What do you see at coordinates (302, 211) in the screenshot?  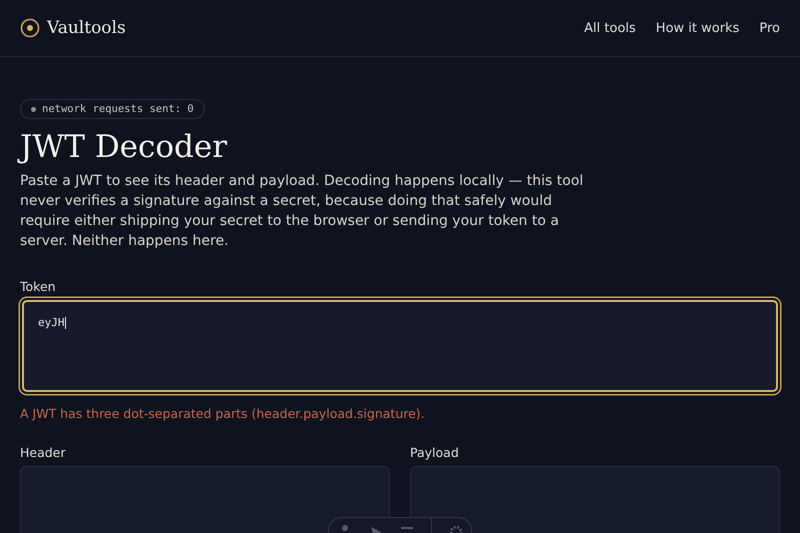 I see `intro-text: Paste a JWT to see its header and payload. Decoding happens locally — this tool never verifies a signature against a secret, because doing that safely would require either shipping your secret to the browser or sending your token to a server. Neither happens here.` at bounding box center [302, 211].